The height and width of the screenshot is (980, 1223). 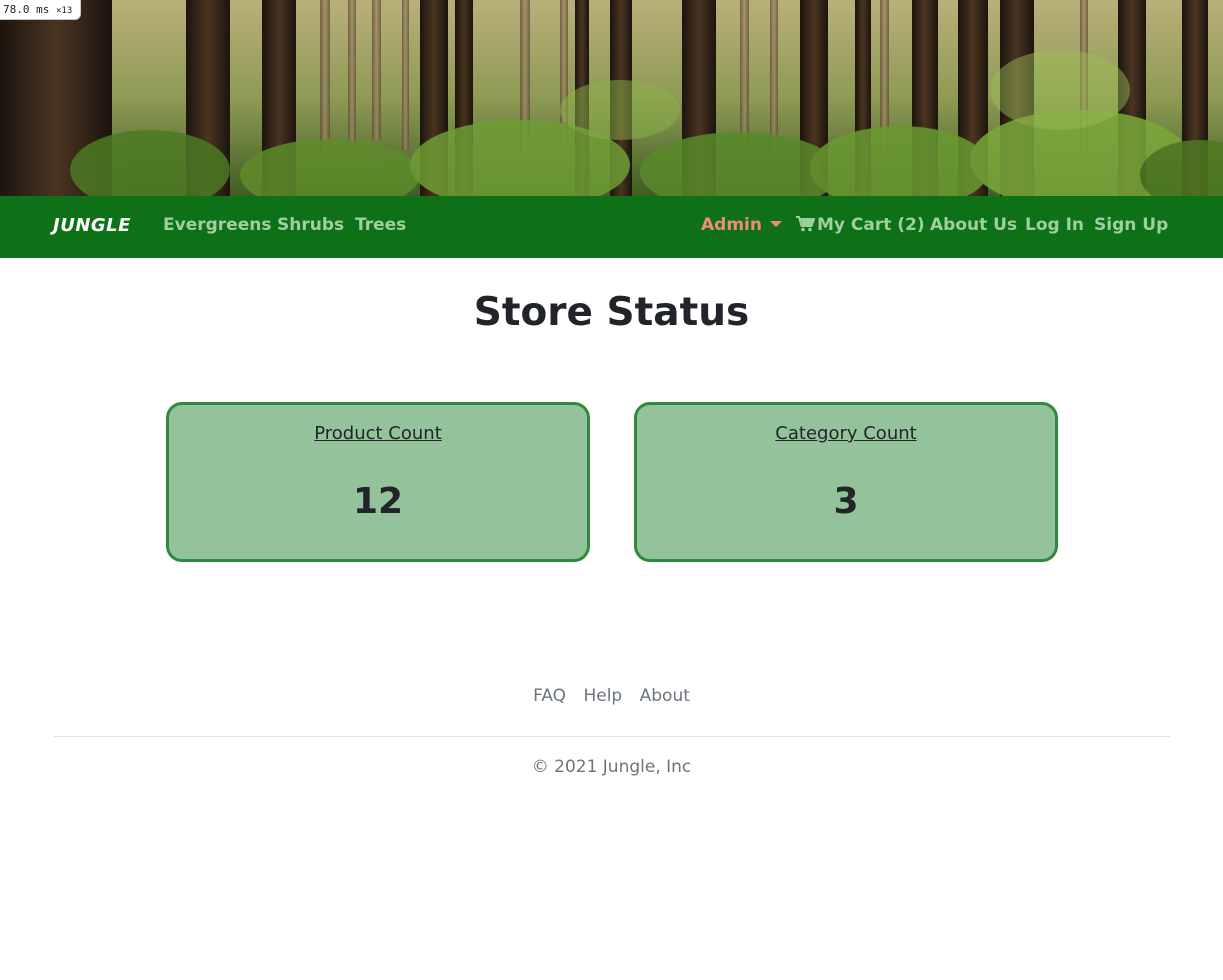 I want to click on perf-badge: 78.0 ms ×13, so click(x=40, y=10).